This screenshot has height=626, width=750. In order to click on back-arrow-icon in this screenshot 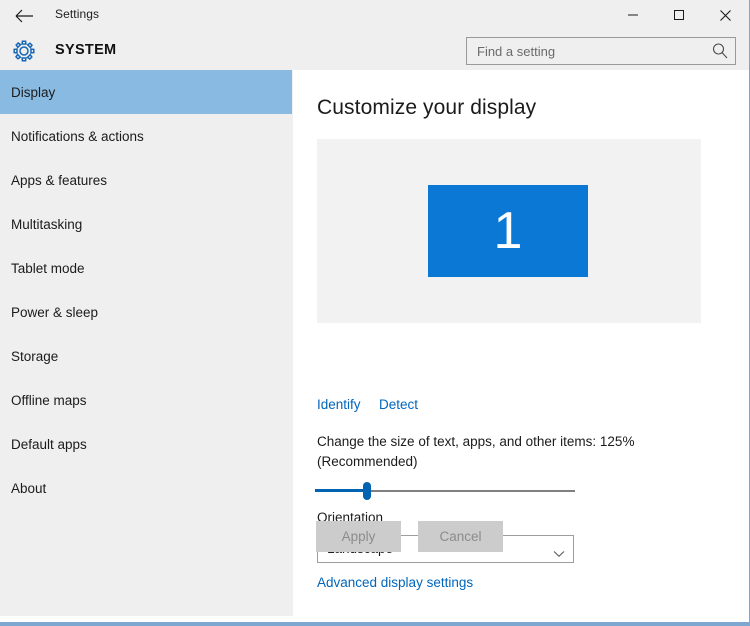, I will do `click(24, 16)`.